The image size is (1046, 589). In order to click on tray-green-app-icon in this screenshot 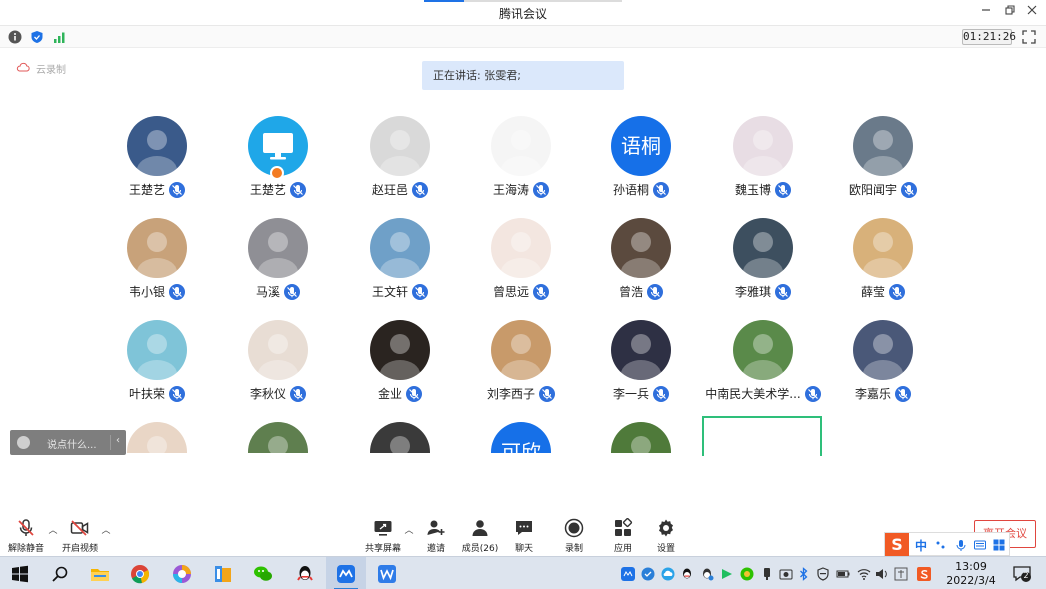, I will do `click(747, 574)`.